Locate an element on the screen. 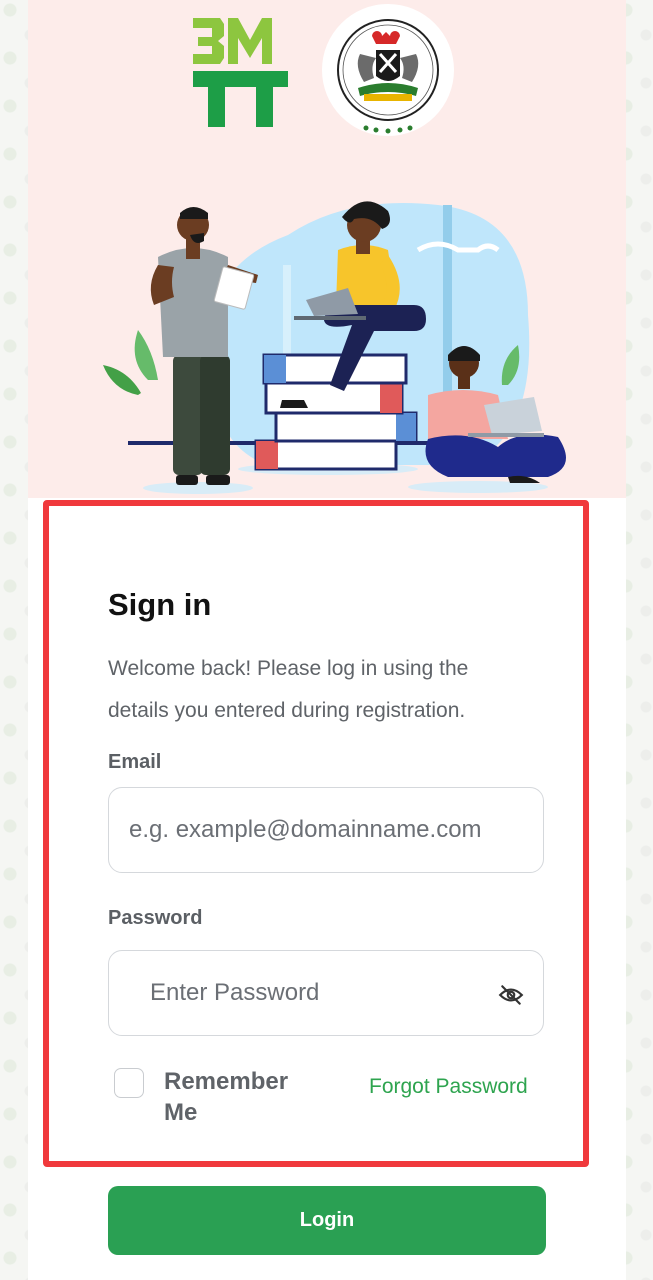 The height and width of the screenshot is (1280, 653). 3mtt-logo is located at coordinates (240, 72).